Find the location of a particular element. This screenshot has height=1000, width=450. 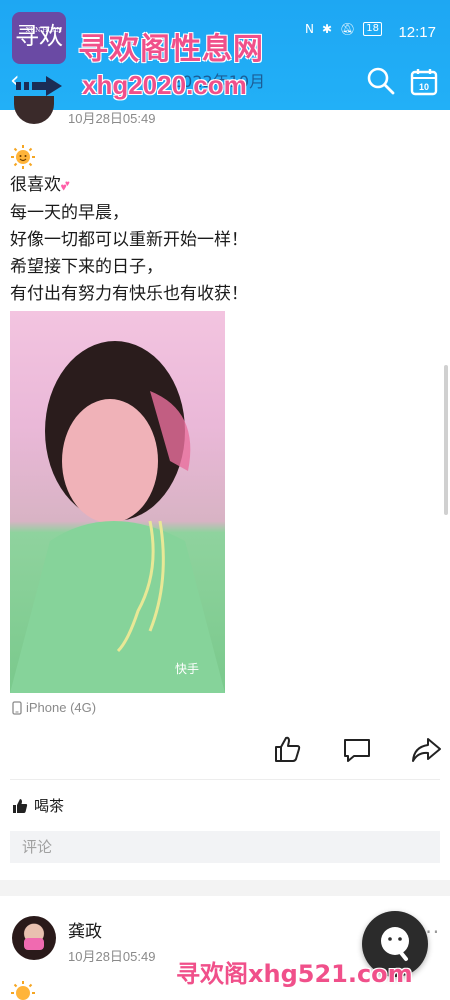

search-icon is located at coordinates (381, 81).